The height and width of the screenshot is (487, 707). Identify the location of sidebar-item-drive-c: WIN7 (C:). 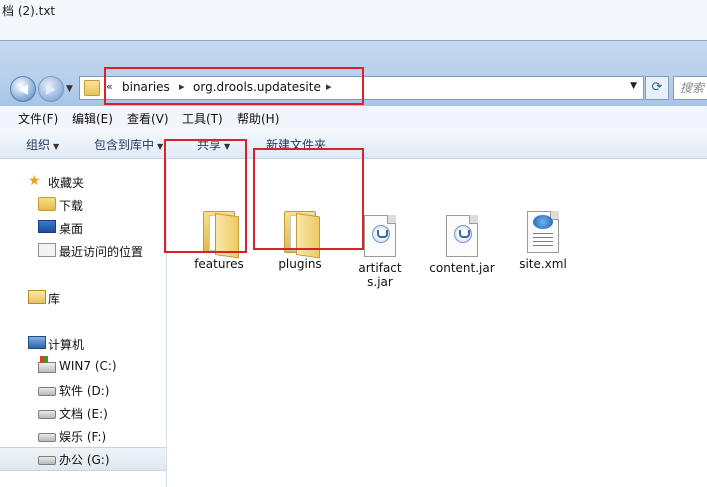
(83, 367).